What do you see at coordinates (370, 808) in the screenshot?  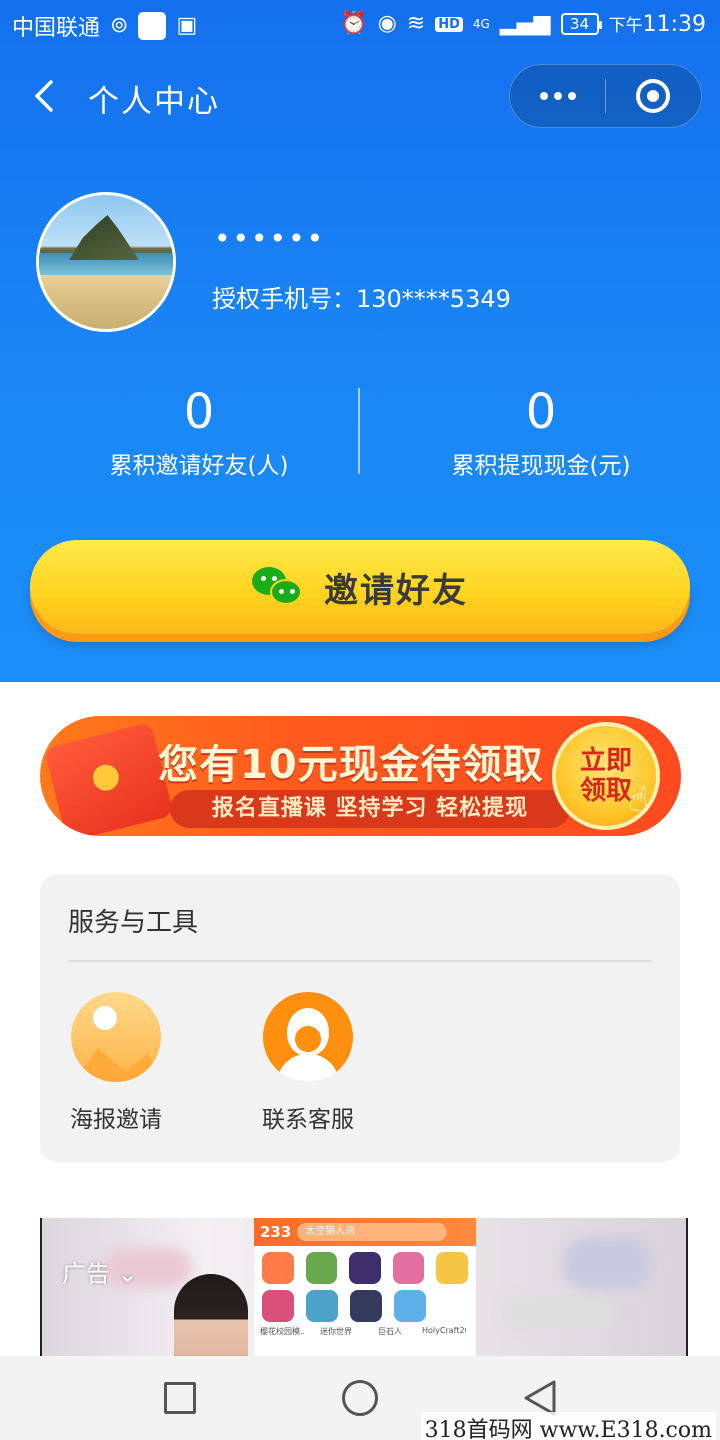 I see `promo-subtitle: 报名直播课 坚持学习 轻松提现` at bounding box center [370, 808].